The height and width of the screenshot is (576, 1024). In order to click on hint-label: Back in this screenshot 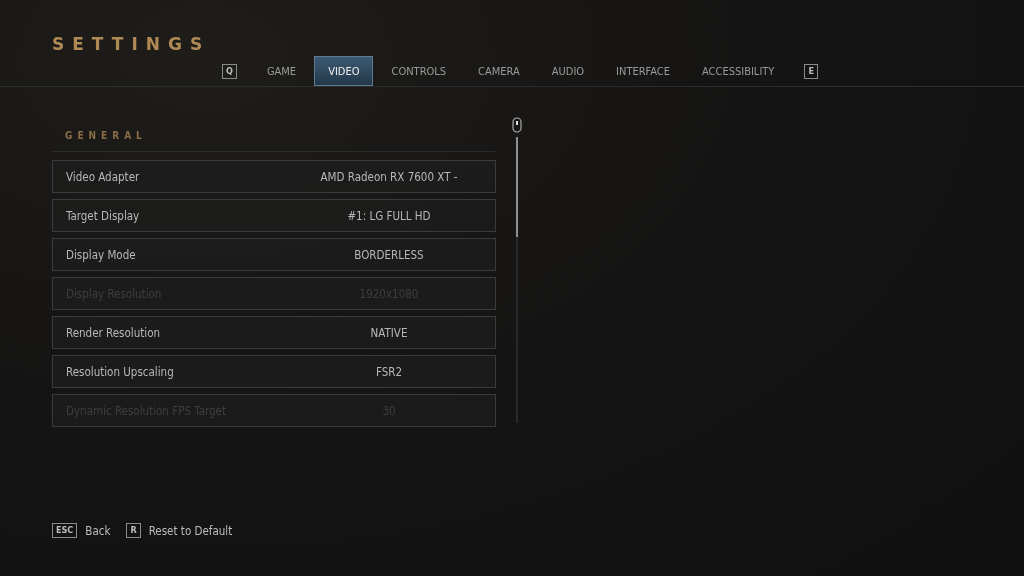, I will do `click(98, 530)`.